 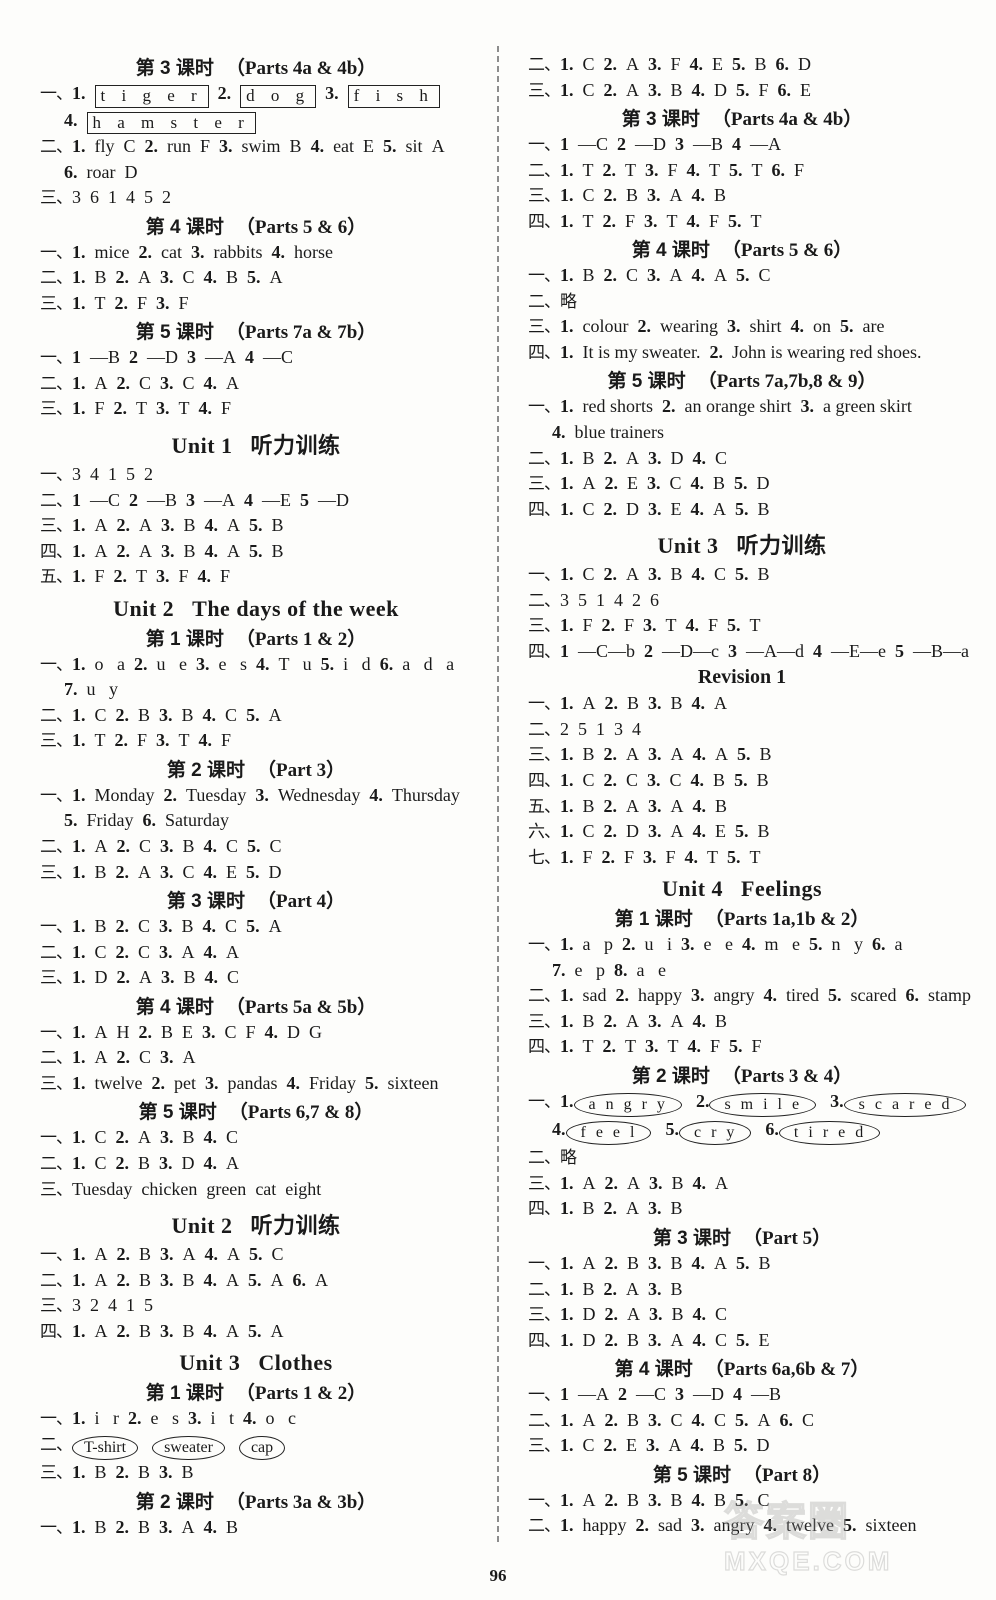 What do you see at coordinates (608, 1133) in the screenshot?
I see `circled-answer: f e e l` at bounding box center [608, 1133].